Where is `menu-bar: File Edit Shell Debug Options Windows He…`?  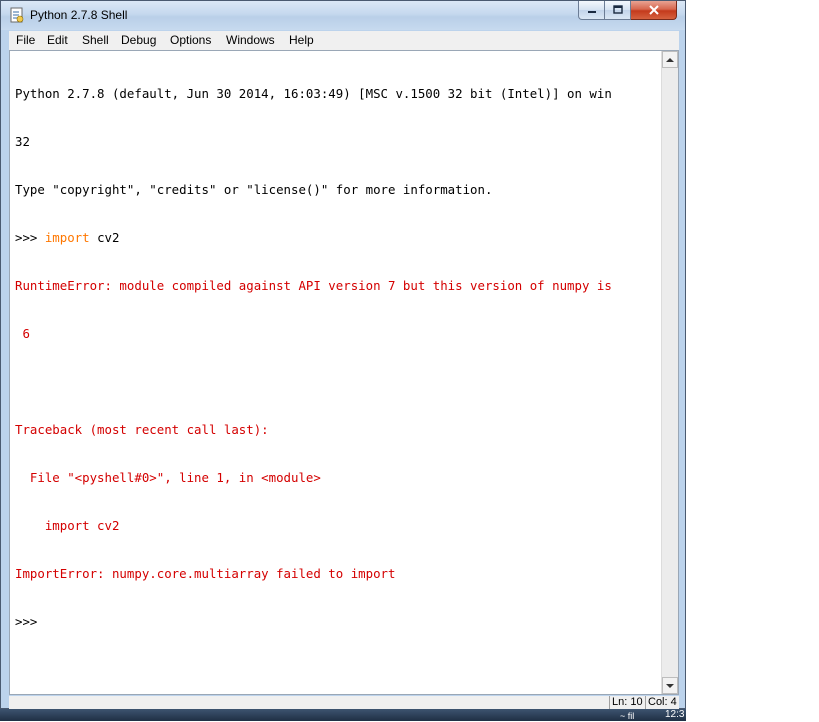 menu-bar: File Edit Shell Debug Options Windows He… is located at coordinates (344, 40).